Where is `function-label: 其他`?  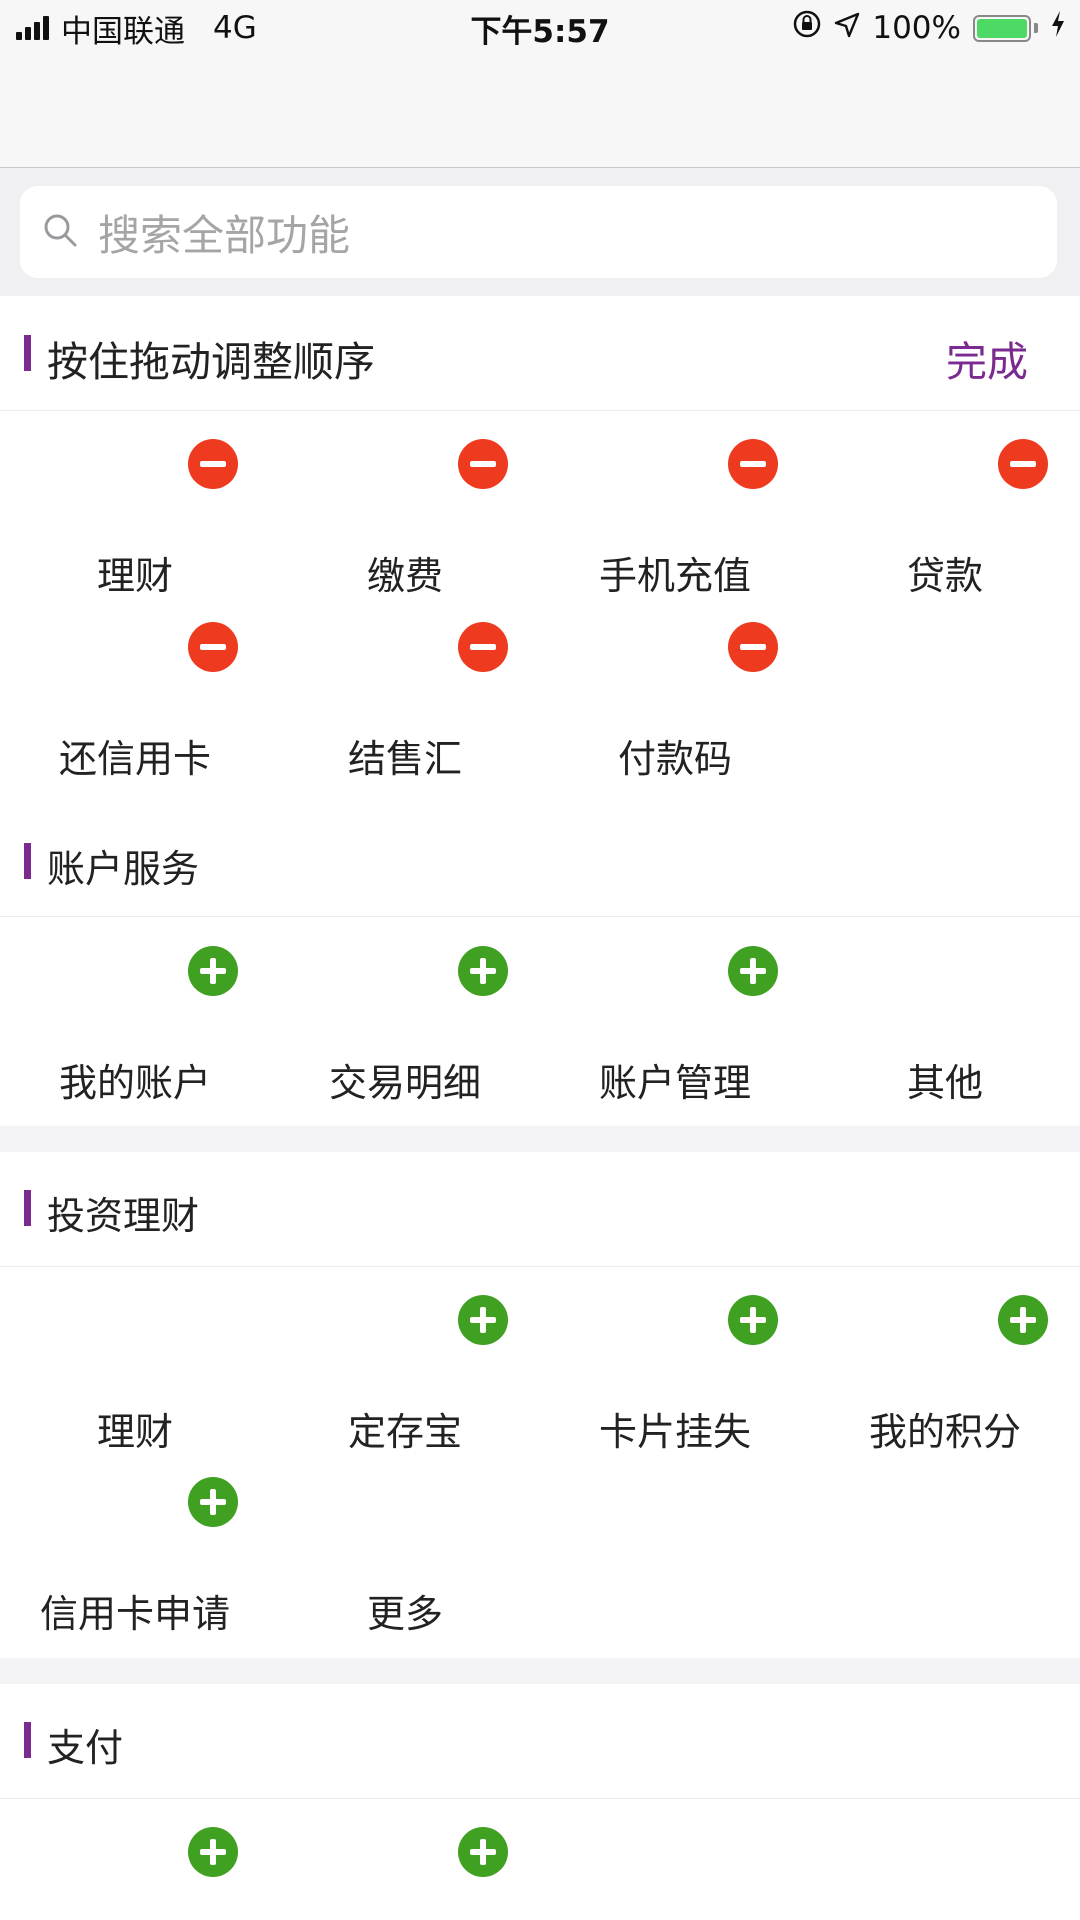 function-label: 其他 is located at coordinates (944, 1083).